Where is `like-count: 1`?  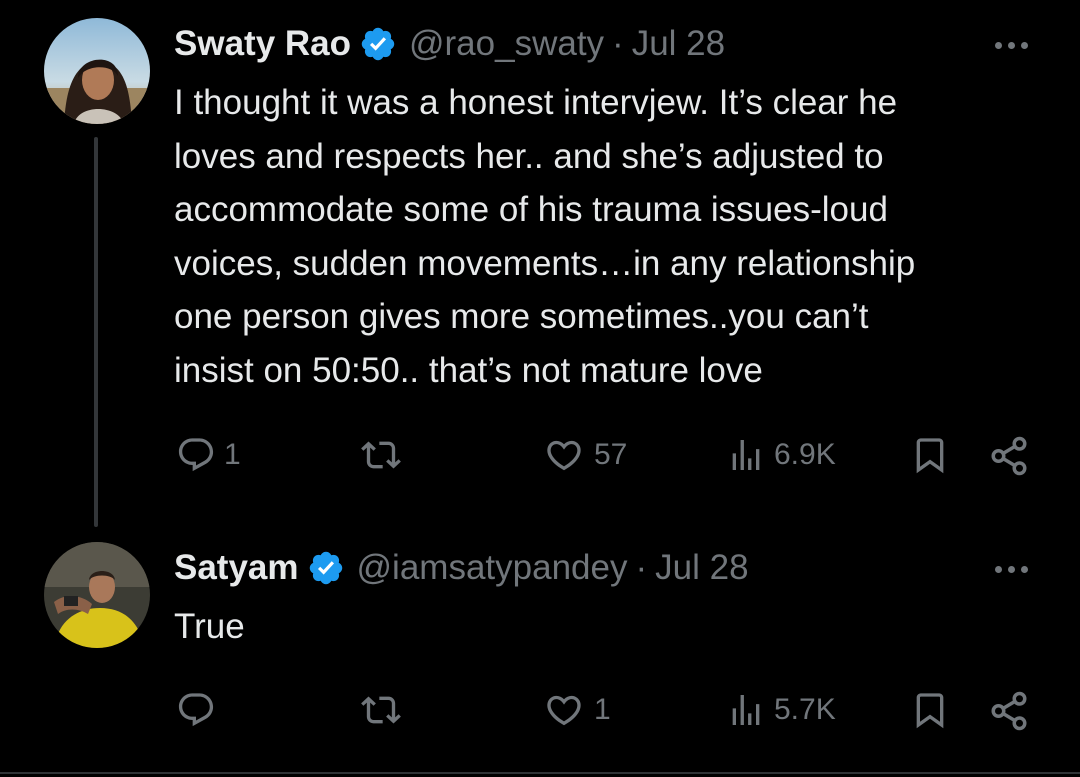 like-count: 1 is located at coordinates (602, 709).